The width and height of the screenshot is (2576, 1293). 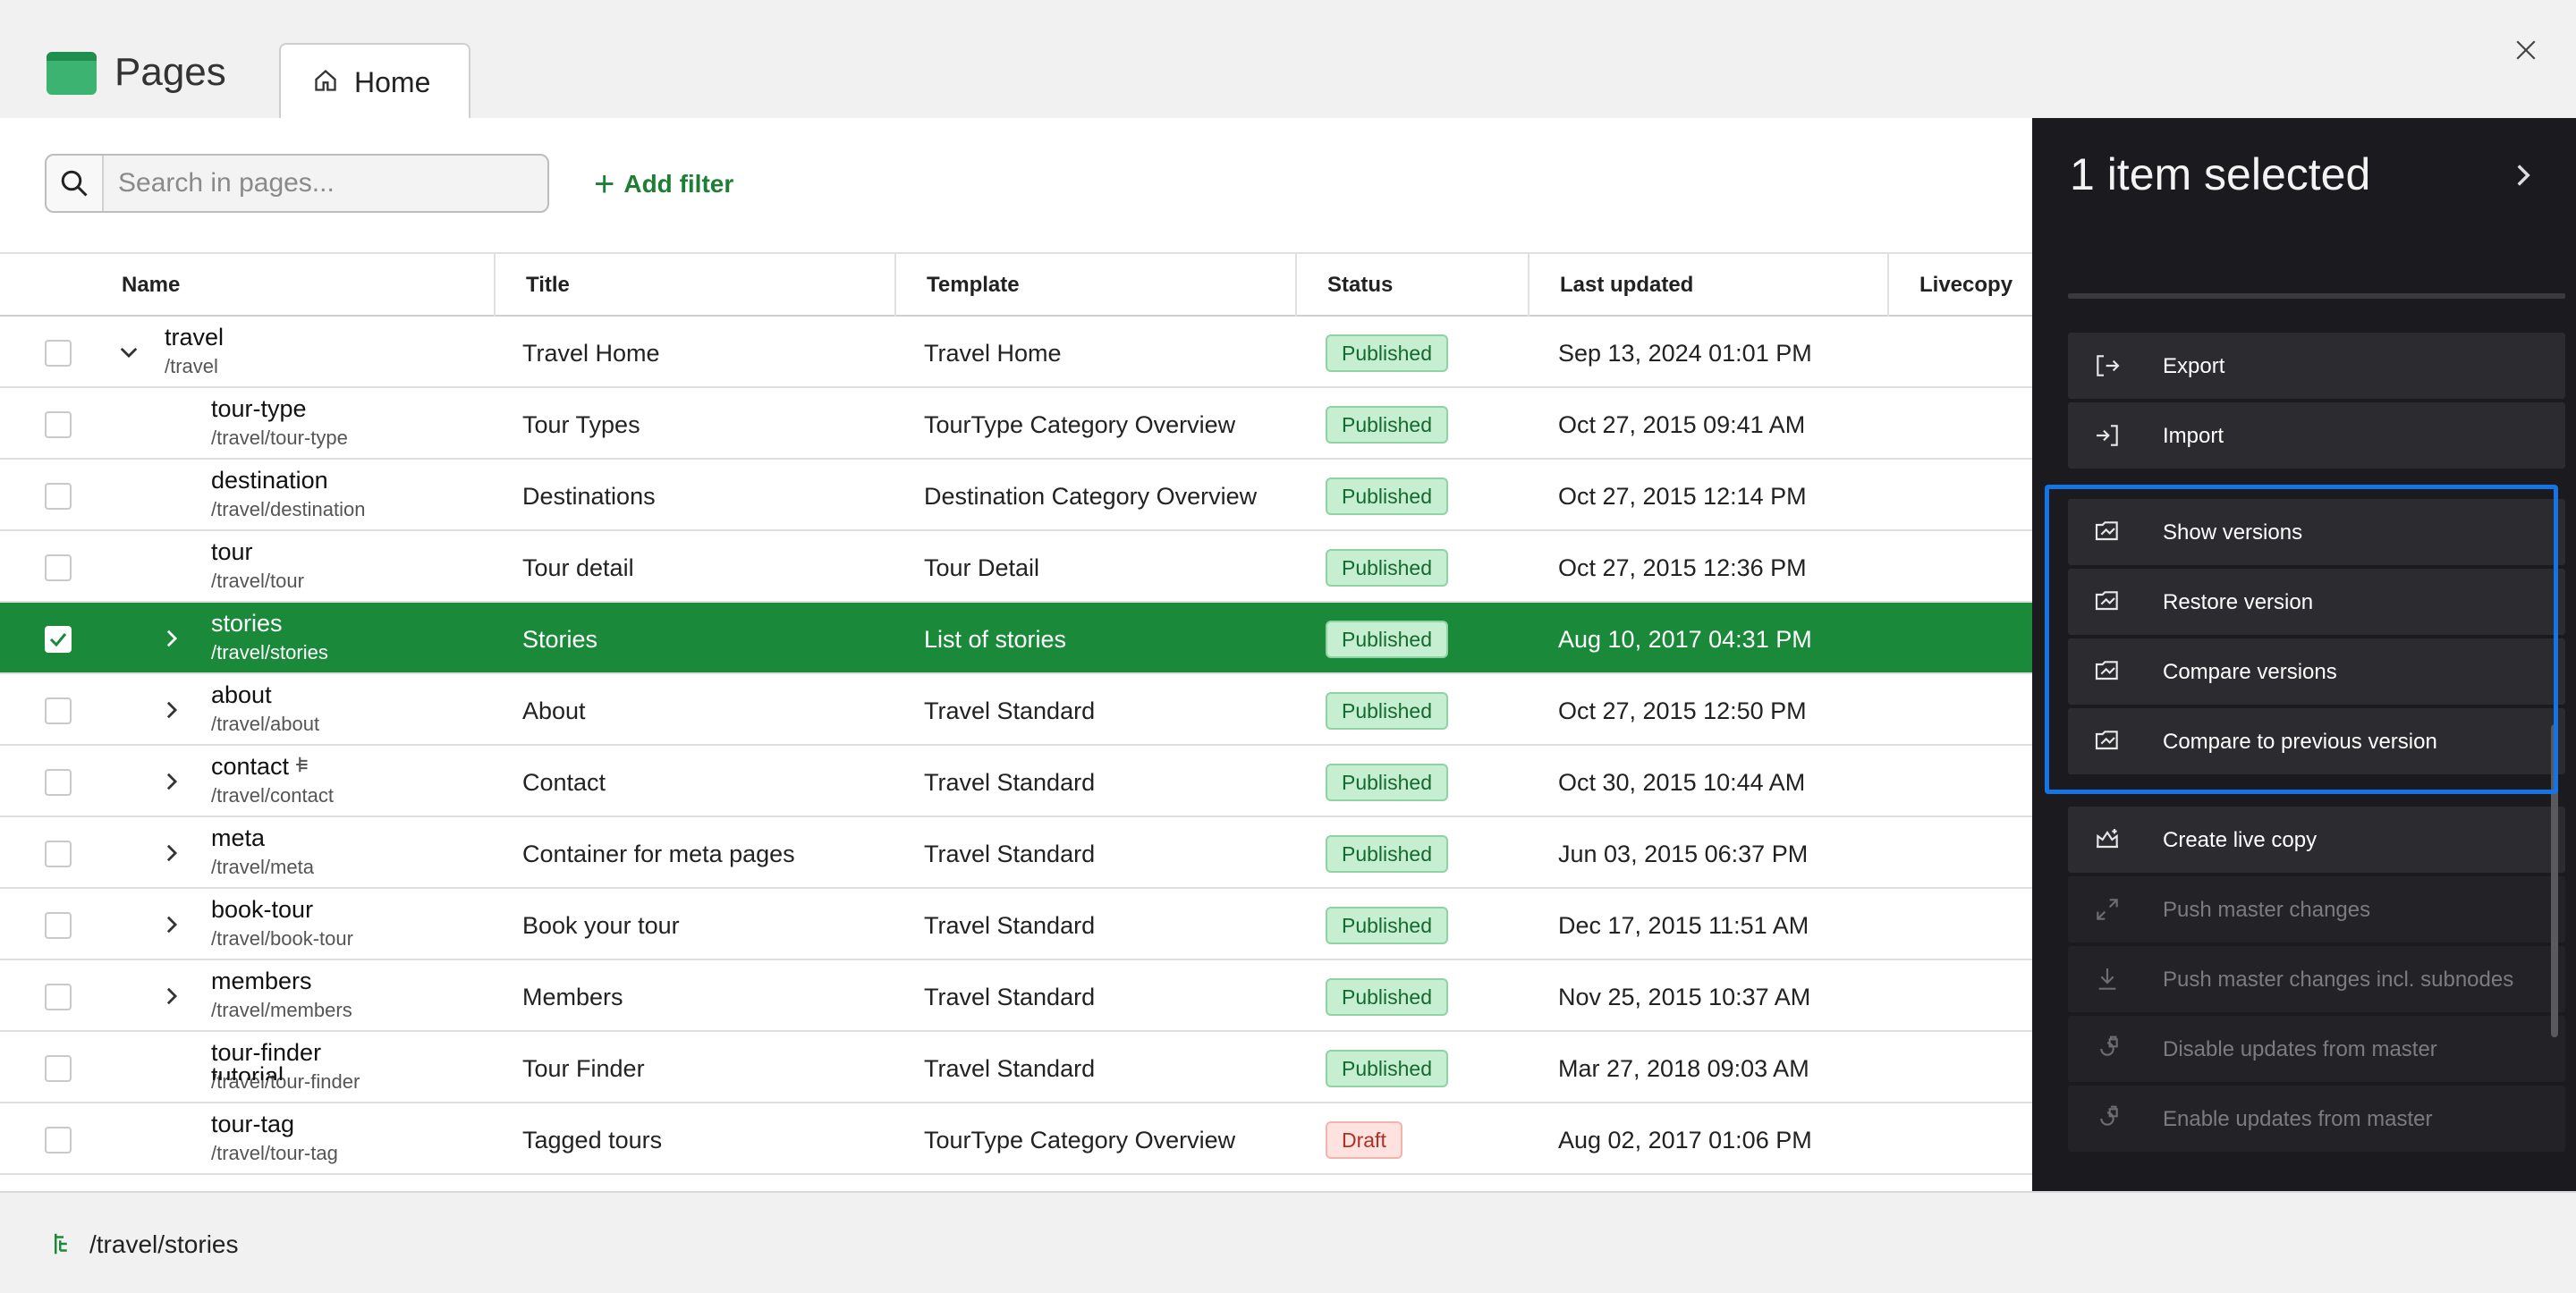 What do you see at coordinates (2316, 366) in the screenshot?
I see `action-export: Export` at bounding box center [2316, 366].